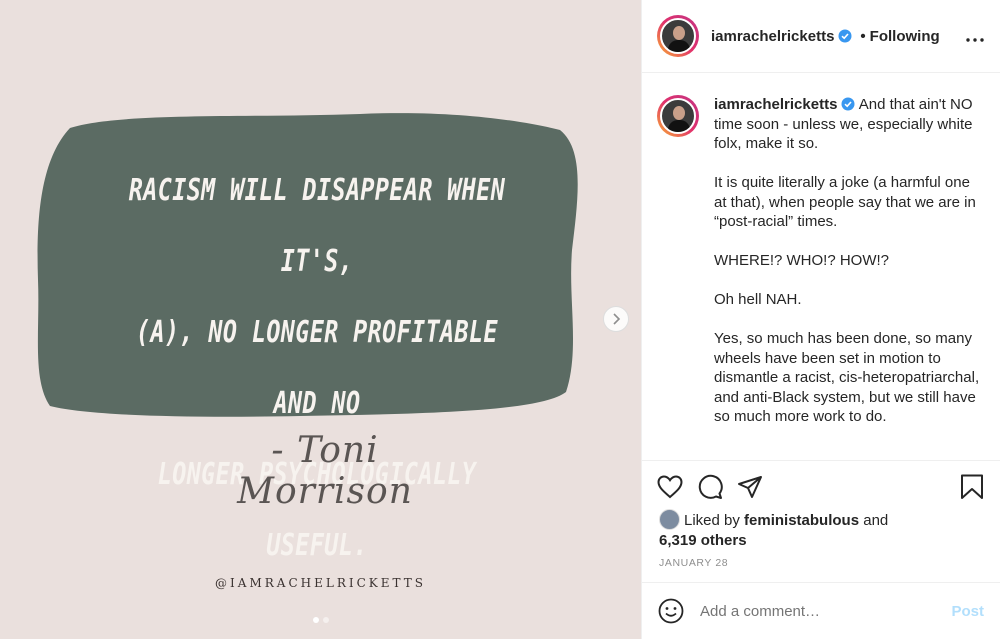  I want to click on caption-avatar, so click(678, 116).